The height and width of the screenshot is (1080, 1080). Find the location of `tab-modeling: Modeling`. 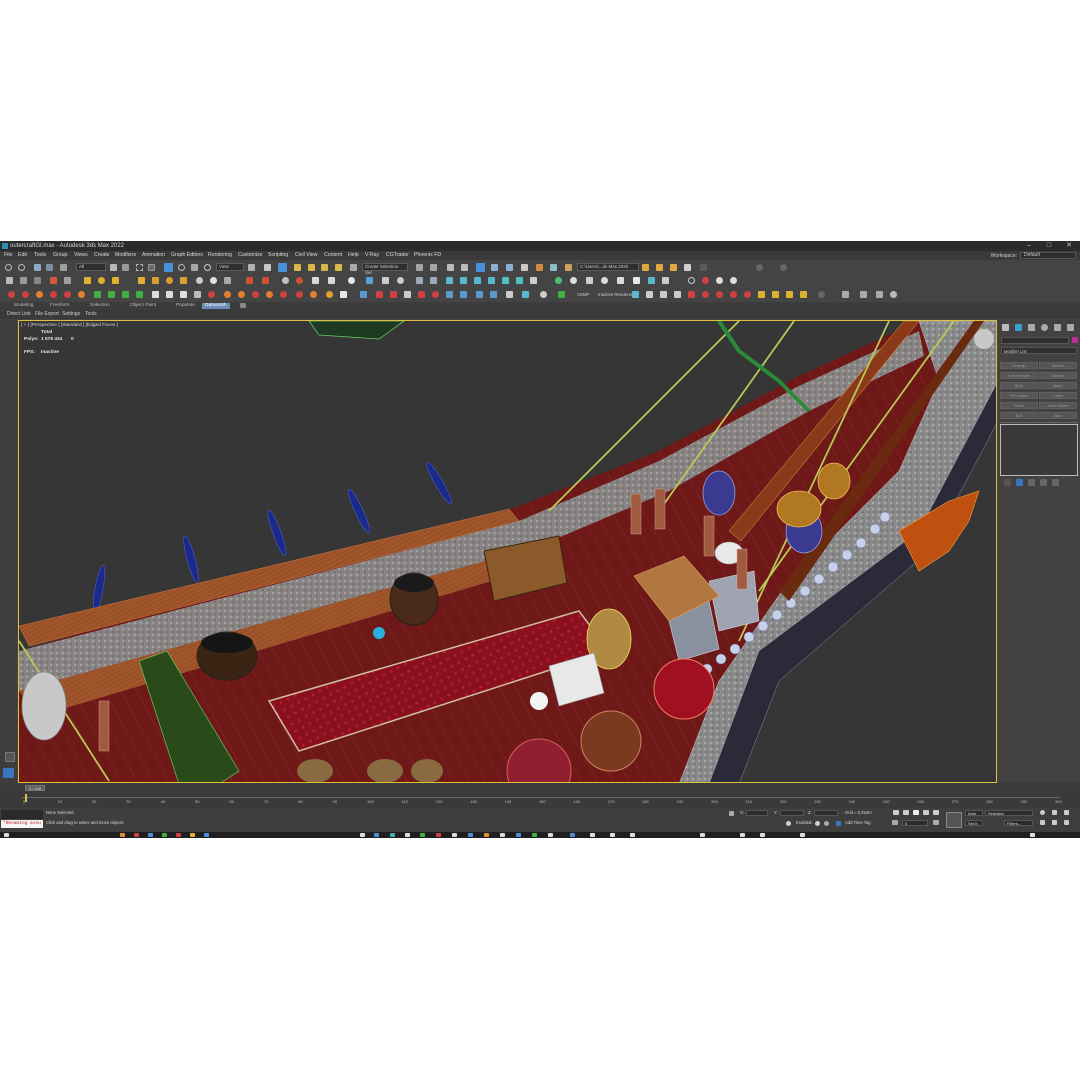

tab-modeling: Modeling is located at coordinates (23, 306).